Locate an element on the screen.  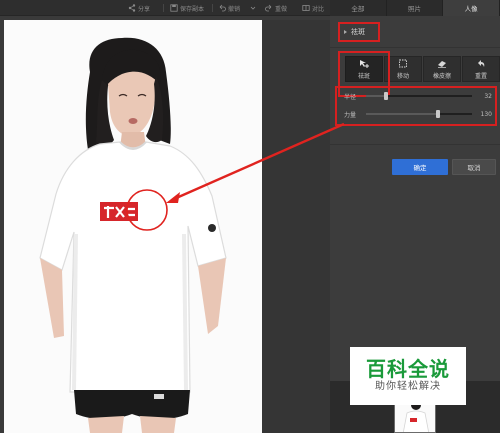
canvas-empty-area is located at coordinates (296, 226).